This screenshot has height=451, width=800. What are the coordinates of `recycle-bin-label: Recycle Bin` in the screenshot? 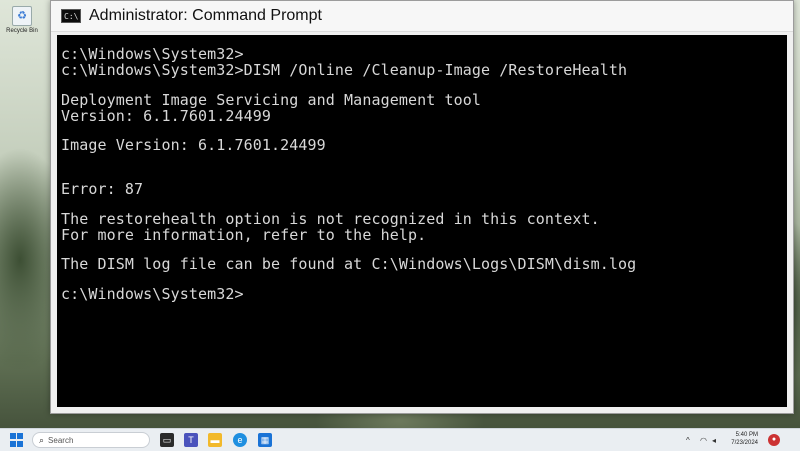 It's located at (22, 31).